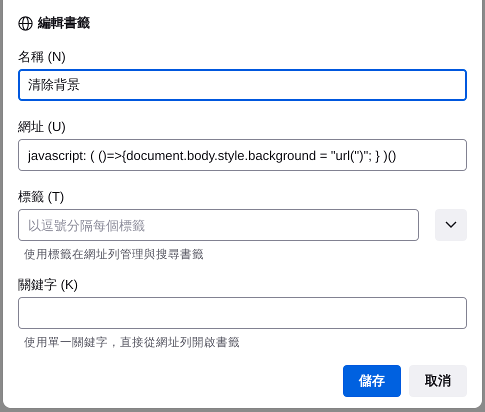 Image resolution: width=485 pixels, height=412 pixels. I want to click on field-label: 網址 (U), so click(42, 127).